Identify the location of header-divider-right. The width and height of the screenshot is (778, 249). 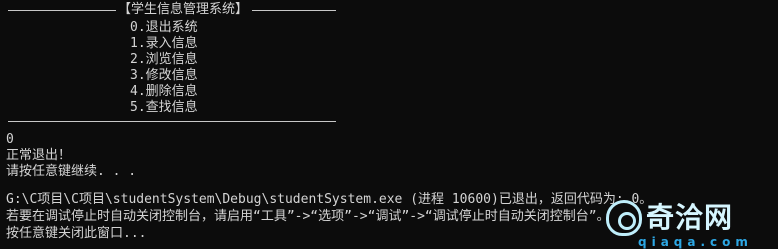
(294, 10).